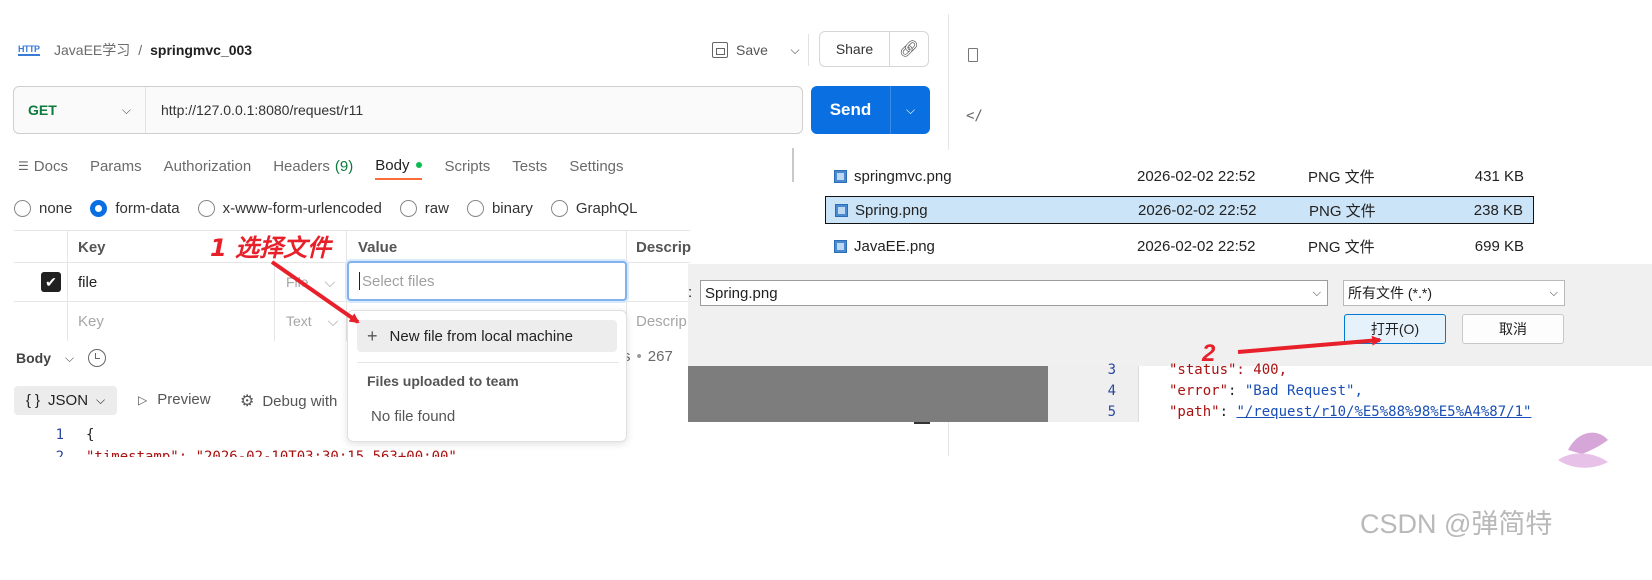 The height and width of the screenshot is (580, 1652). I want to click on arrow-to-new-file, so click(315, 292).